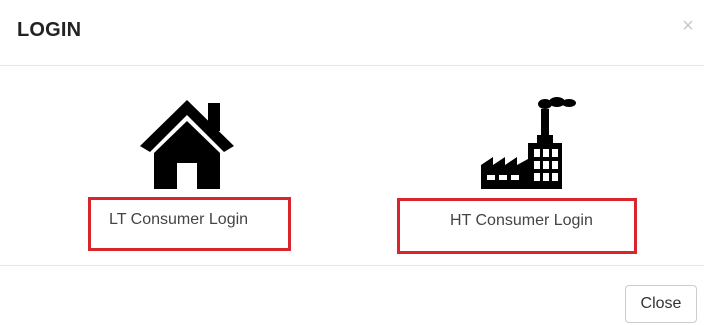 The image size is (704, 325). I want to click on modal-title: LOGIN, so click(49, 30).